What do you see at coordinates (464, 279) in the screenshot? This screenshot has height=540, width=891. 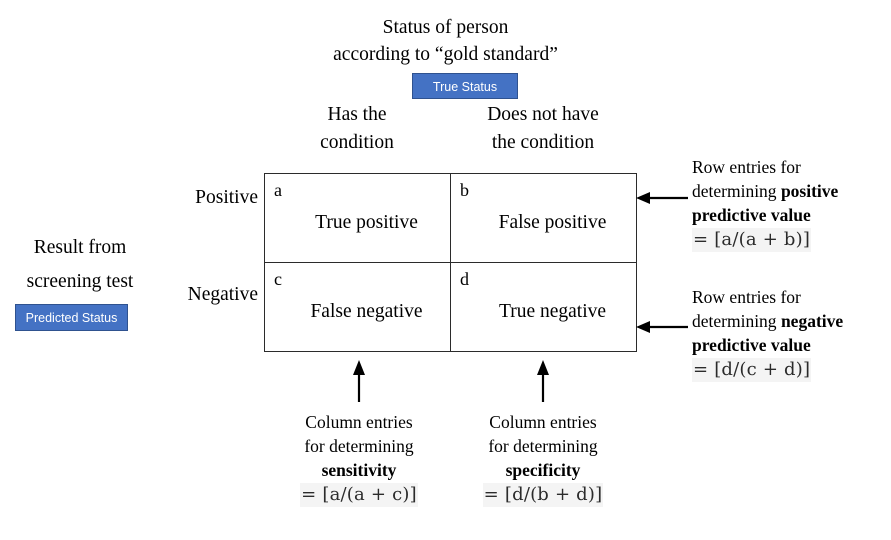 I see `matrix-cell-key-d: d` at bounding box center [464, 279].